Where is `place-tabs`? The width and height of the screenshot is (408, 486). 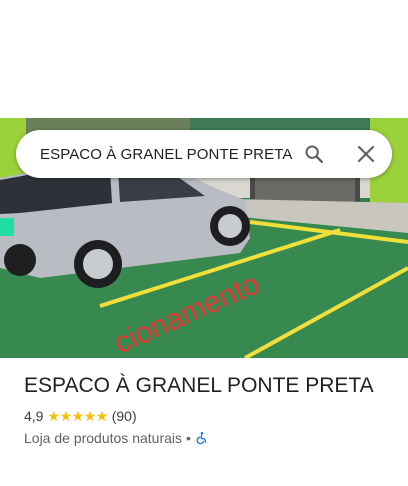 place-tabs is located at coordinates (204, 476).